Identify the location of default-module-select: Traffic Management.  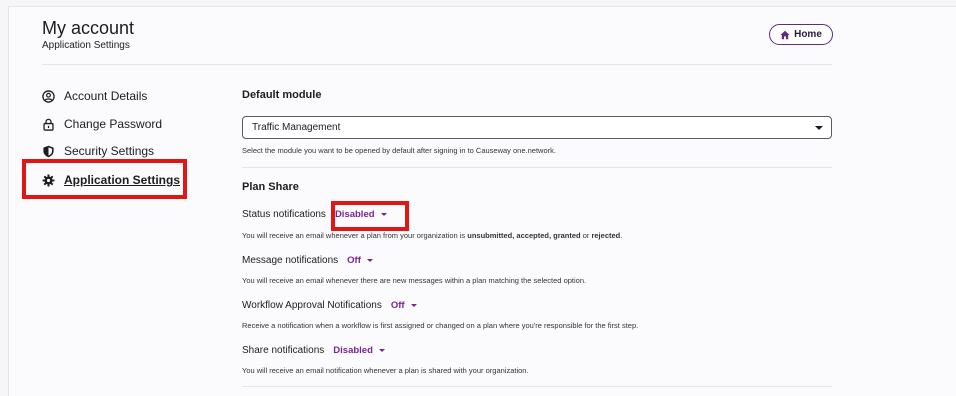
(537, 127).